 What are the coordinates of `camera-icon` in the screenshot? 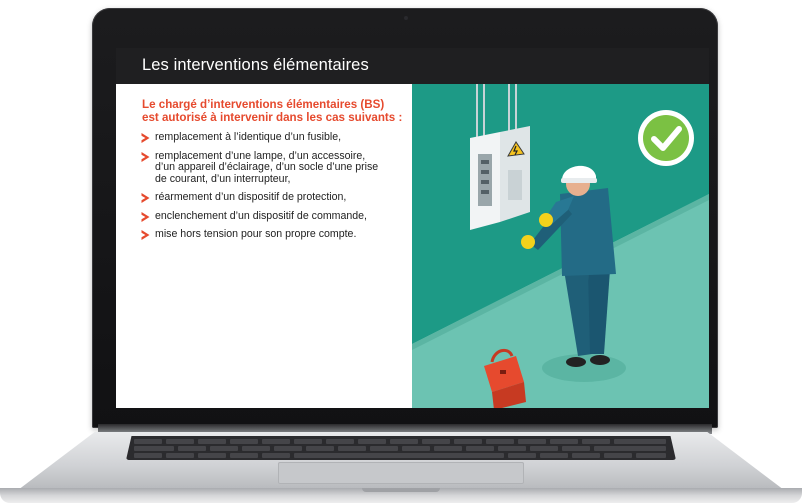 It's located at (406, 18).